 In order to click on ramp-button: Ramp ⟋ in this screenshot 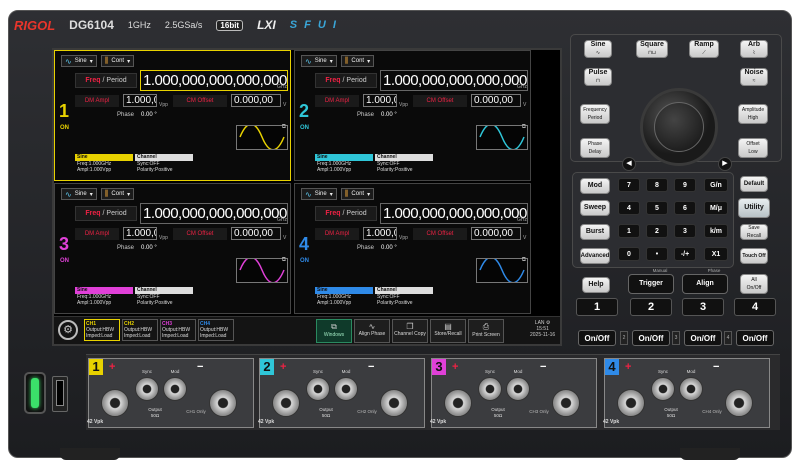, I will do `click(704, 49)`.